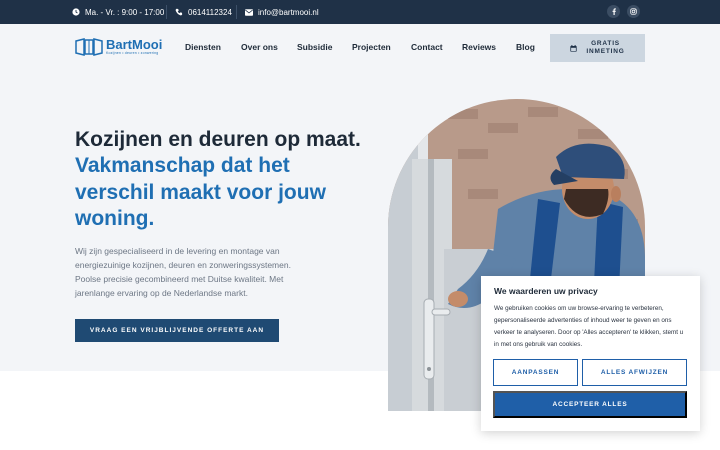 The height and width of the screenshot is (450, 720). What do you see at coordinates (613, 11) in the screenshot?
I see `facebook-icon` at bounding box center [613, 11].